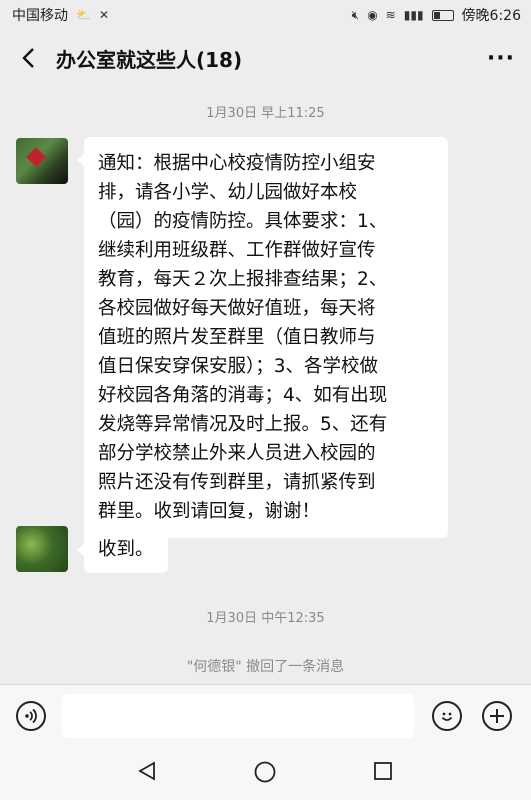 Image resolution: width=531 pixels, height=800 pixels. Describe the element at coordinates (413, 15) in the screenshot. I see `signal-icon: ▮▮▮` at that location.